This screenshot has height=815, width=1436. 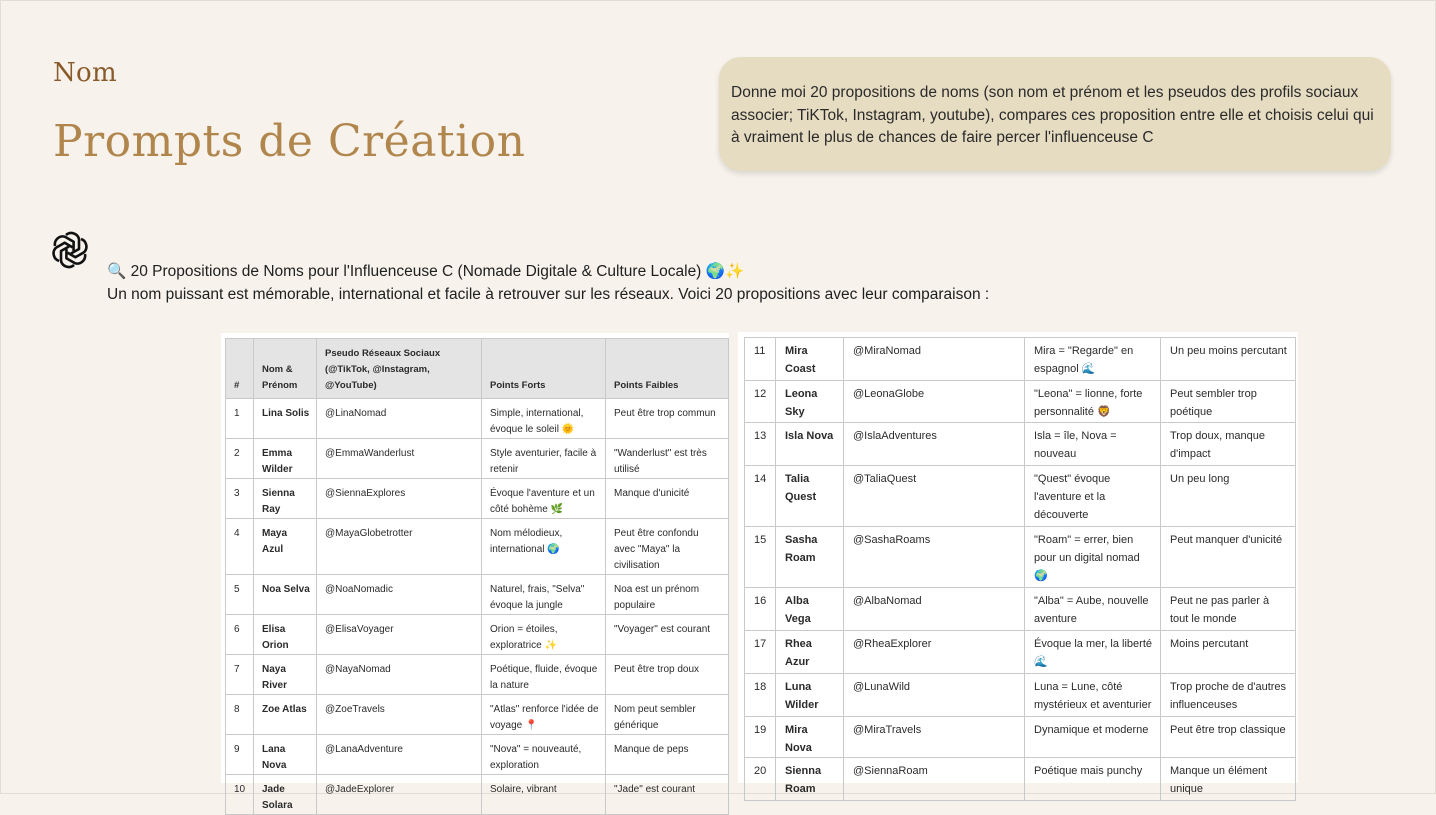 What do you see at coordinates (1228, 609) in the screenshot?
I see `cell-weaknesses: Peut ne pas parler à tout le monde` at bounding box center [1228, 609].